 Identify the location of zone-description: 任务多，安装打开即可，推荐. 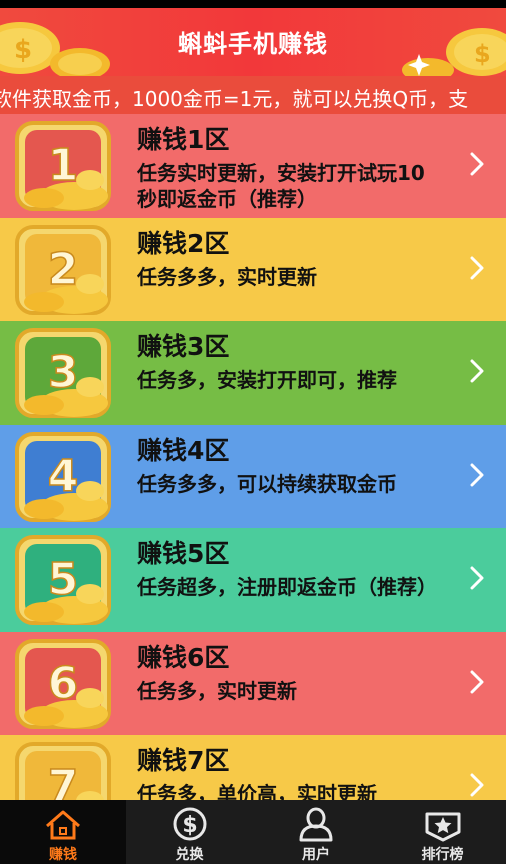
(267, 380).